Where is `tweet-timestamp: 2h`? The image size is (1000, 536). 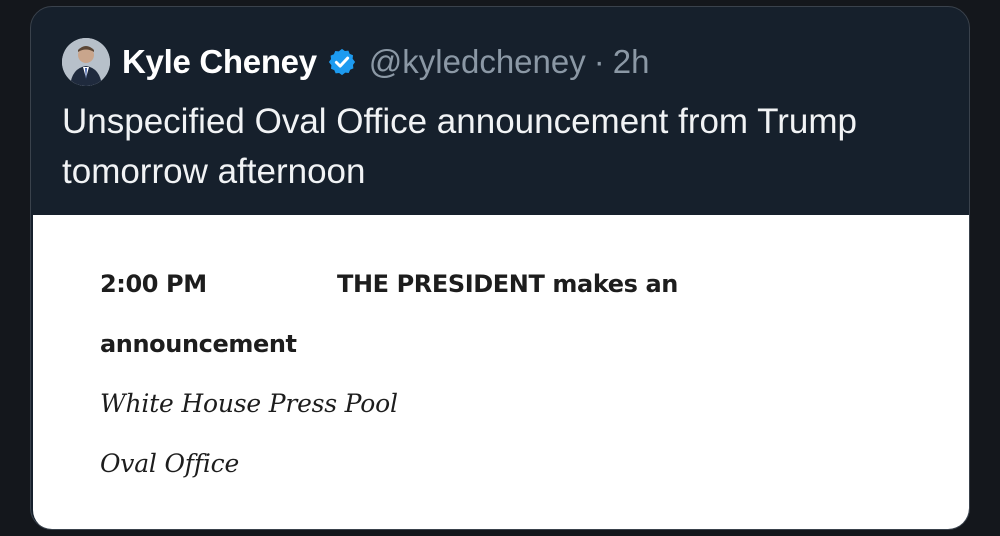 tweet-timestamp: 2h is located at coordinates (631, 62).